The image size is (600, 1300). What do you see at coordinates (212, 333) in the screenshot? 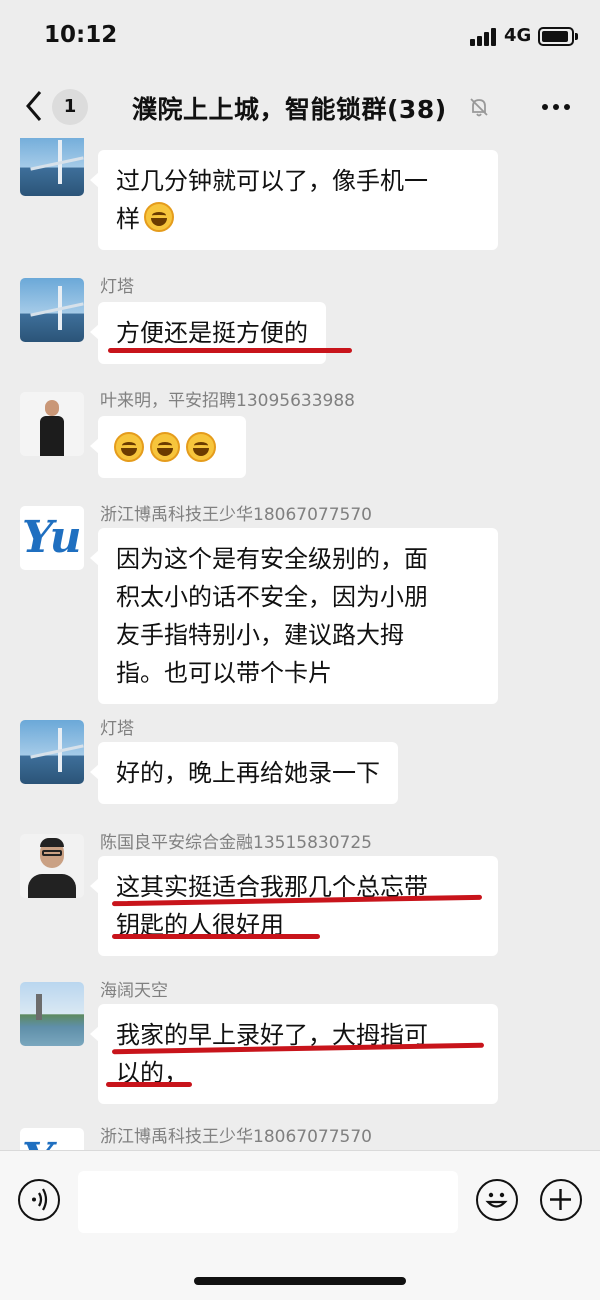
I see `message-text: 方便还是挺方便的` at bounding box center [212, 333].